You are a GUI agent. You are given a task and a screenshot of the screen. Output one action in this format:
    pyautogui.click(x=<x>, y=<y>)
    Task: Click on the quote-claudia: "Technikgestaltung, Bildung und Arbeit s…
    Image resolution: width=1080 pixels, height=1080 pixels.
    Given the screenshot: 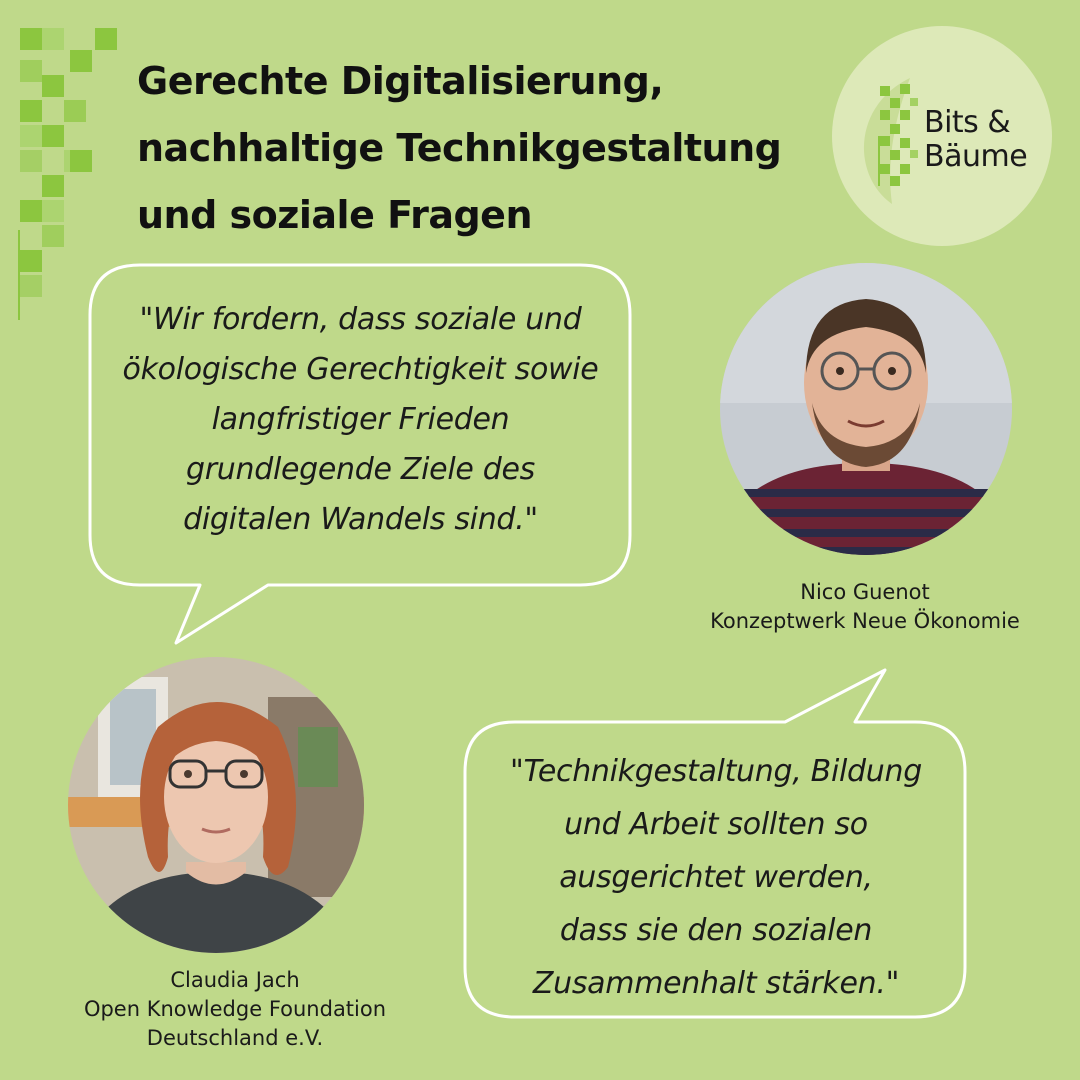 What is the action you would take?
    pyautogui.click(x=716, y=877)
    